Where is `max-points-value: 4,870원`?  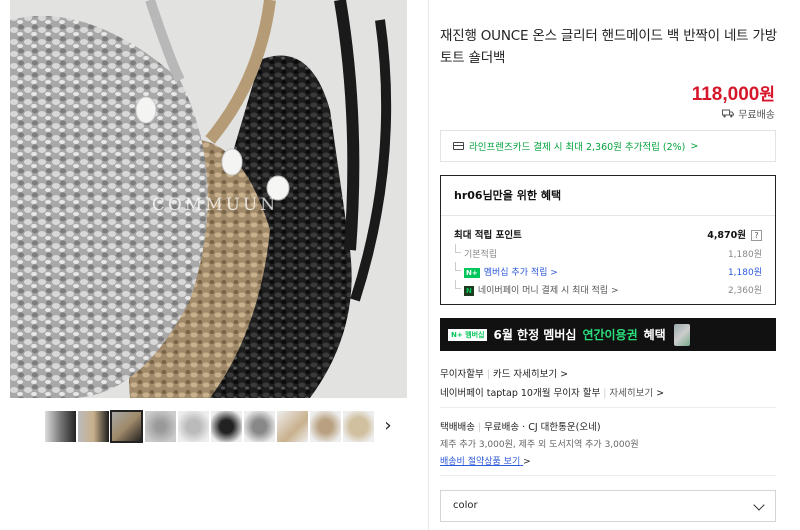
max-points-value: 4,870원 is located at coordinates (726, 235).